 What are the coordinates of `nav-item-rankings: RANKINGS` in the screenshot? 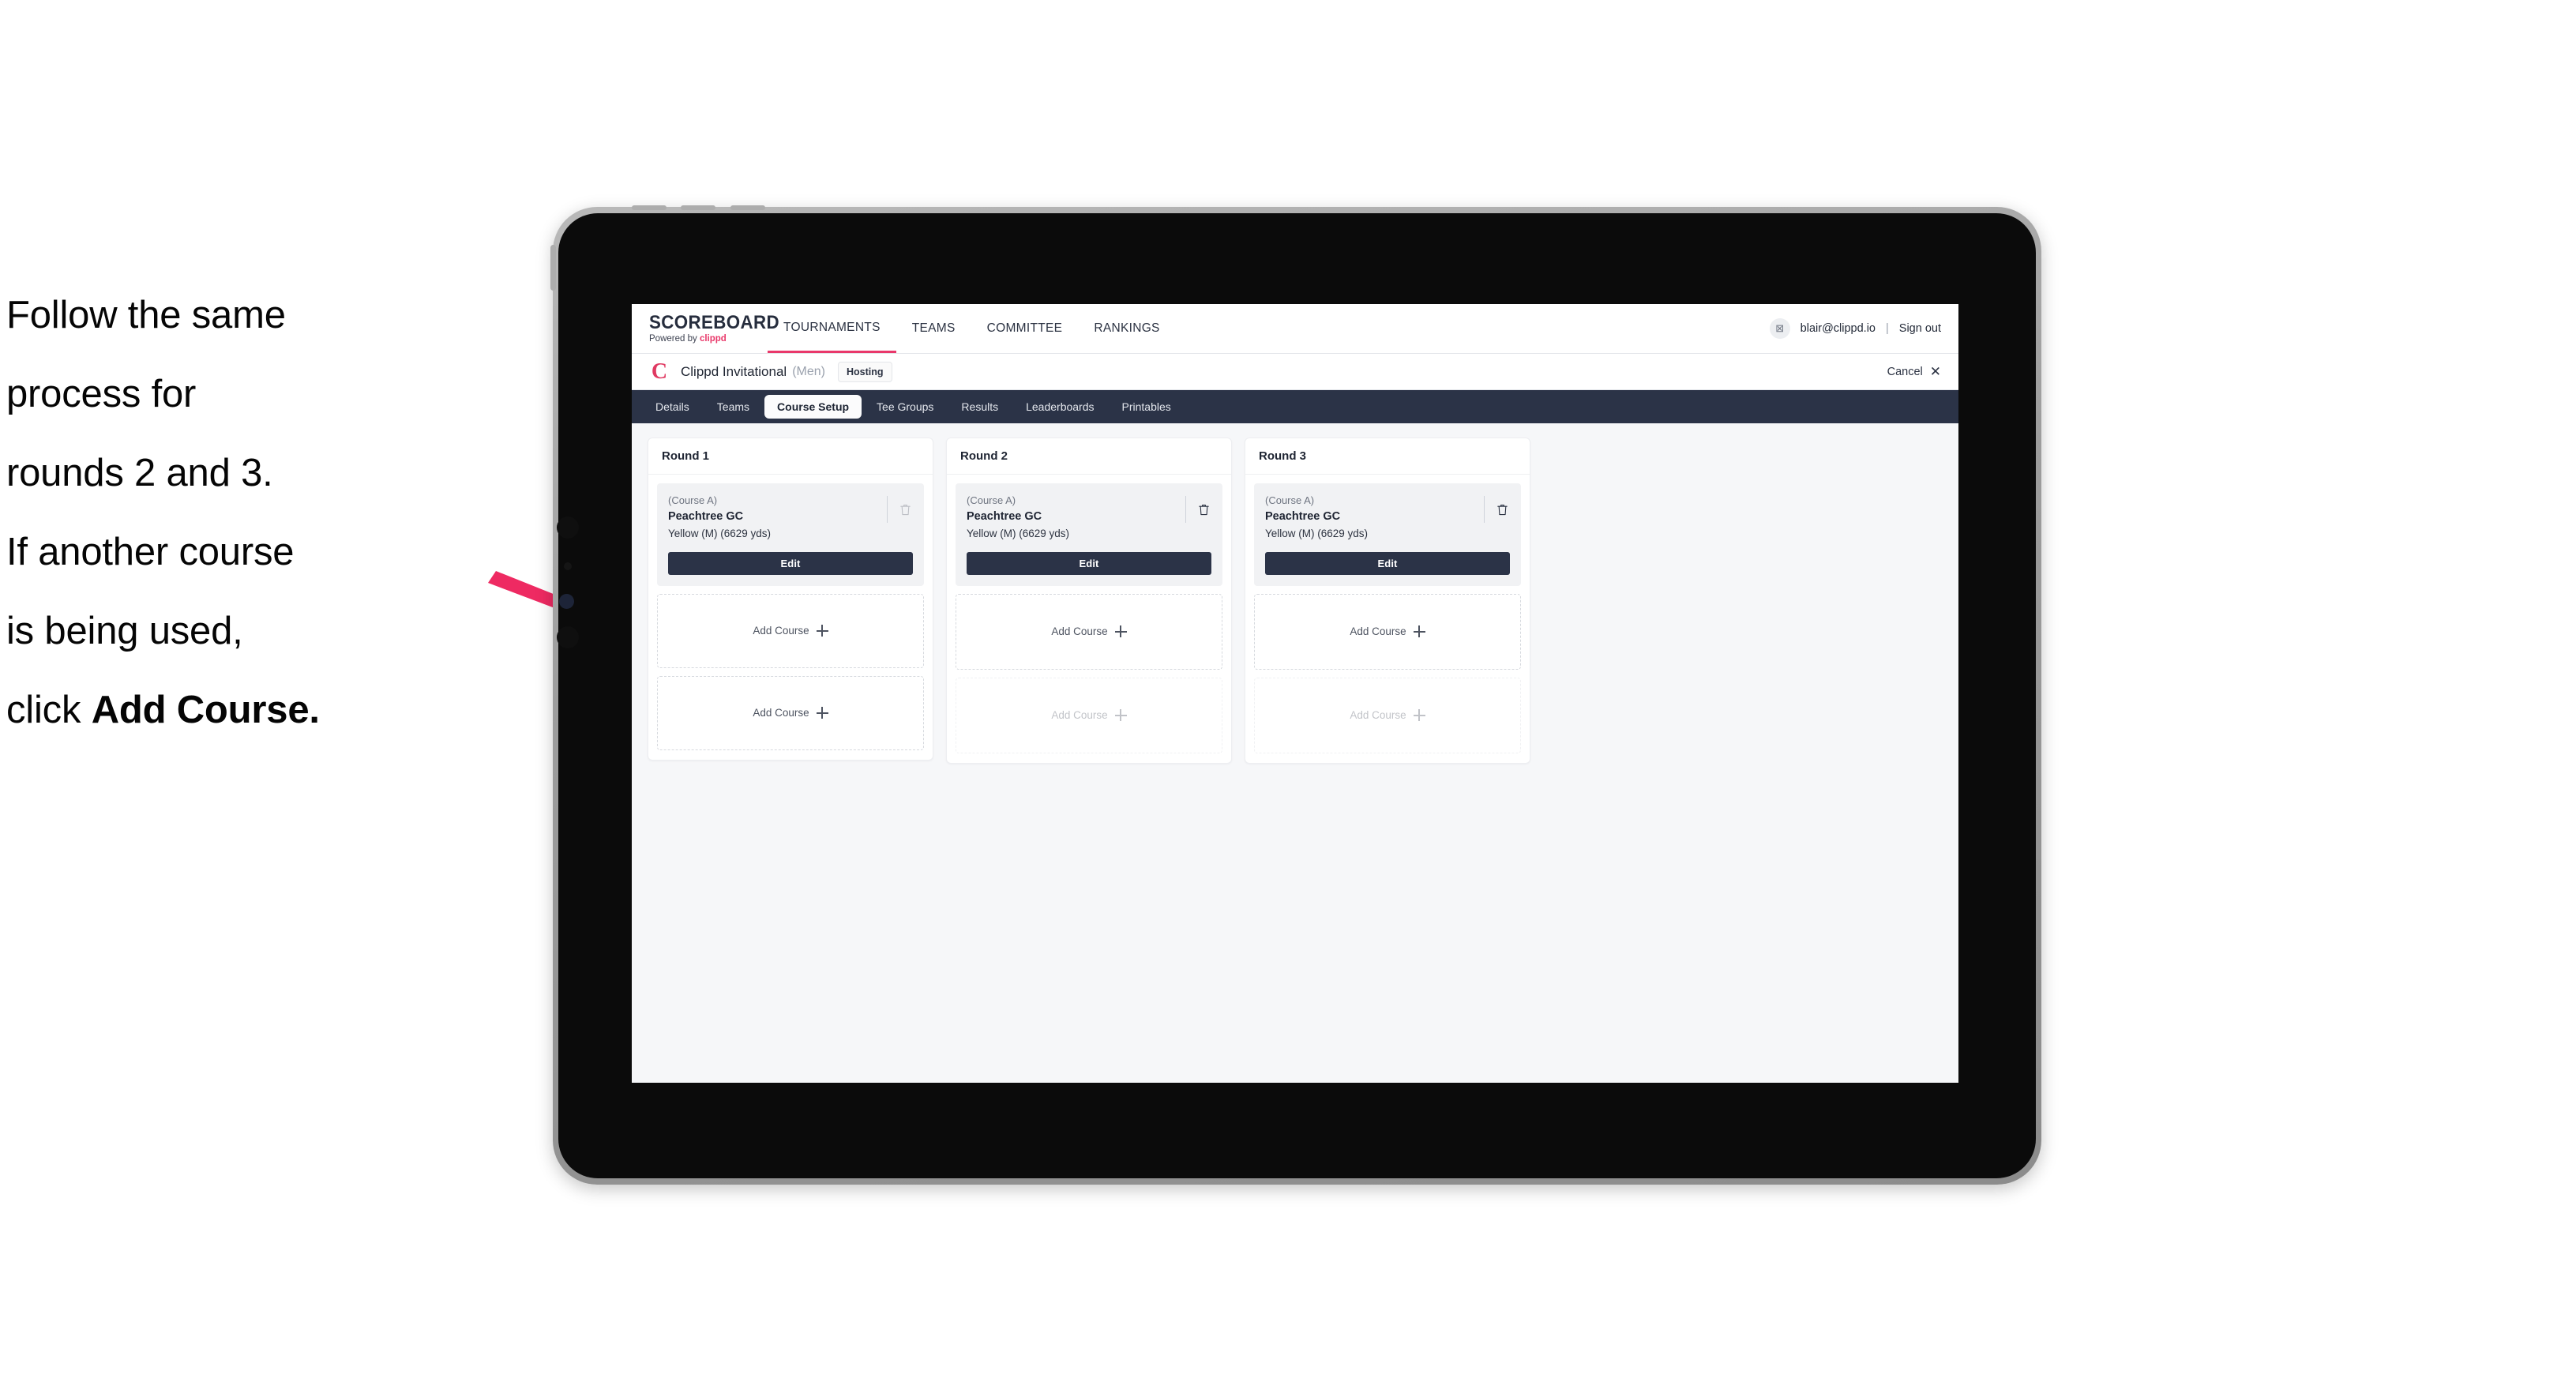 It's located at (1126, 328).